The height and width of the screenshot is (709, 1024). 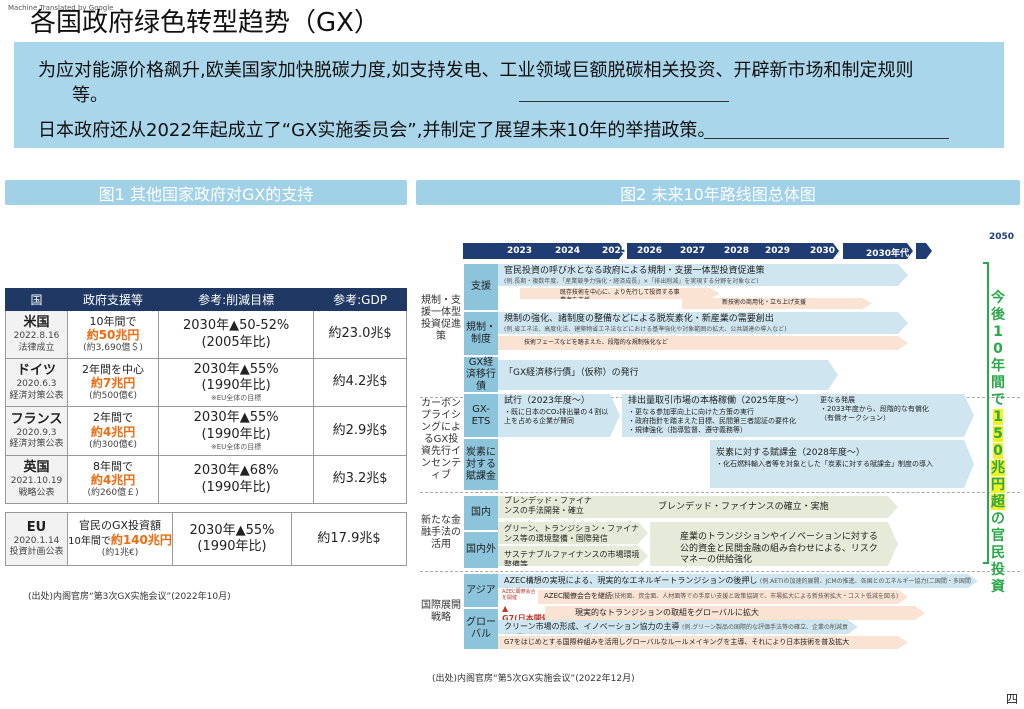 I want to click on header-target: 参考:削減目標, so click(x=236, y=299).